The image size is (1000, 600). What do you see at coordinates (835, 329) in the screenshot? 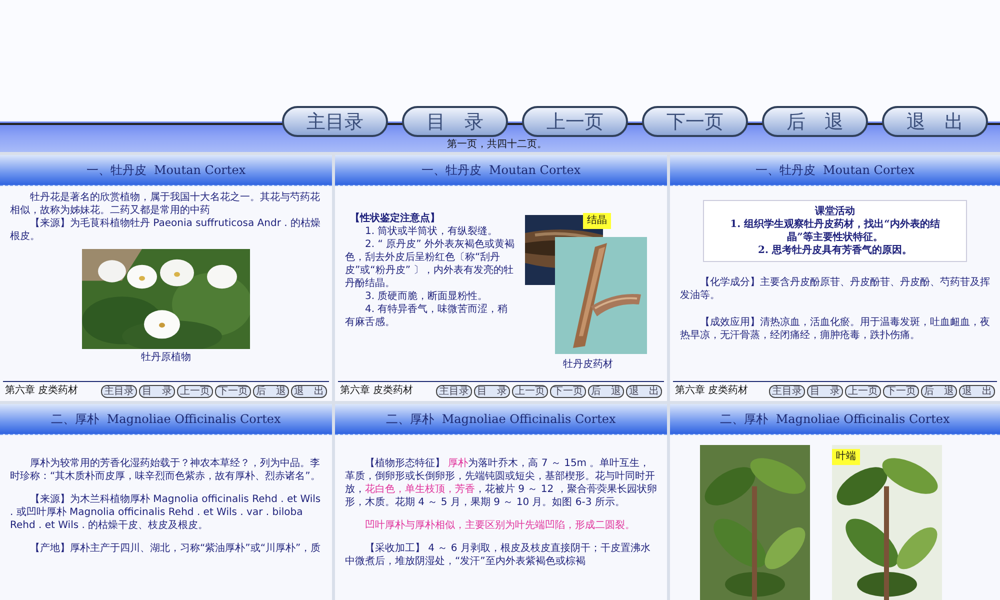
I see `slide-paragraph: 【成效应用】清热凉血，活血化瘀。用于温毒发斑，吐血衄血，夜热早凉，无汗骨蒸，经闭痛经，痈肿疮毒，跌扑伤痛。` at bounding box center [835, 329].